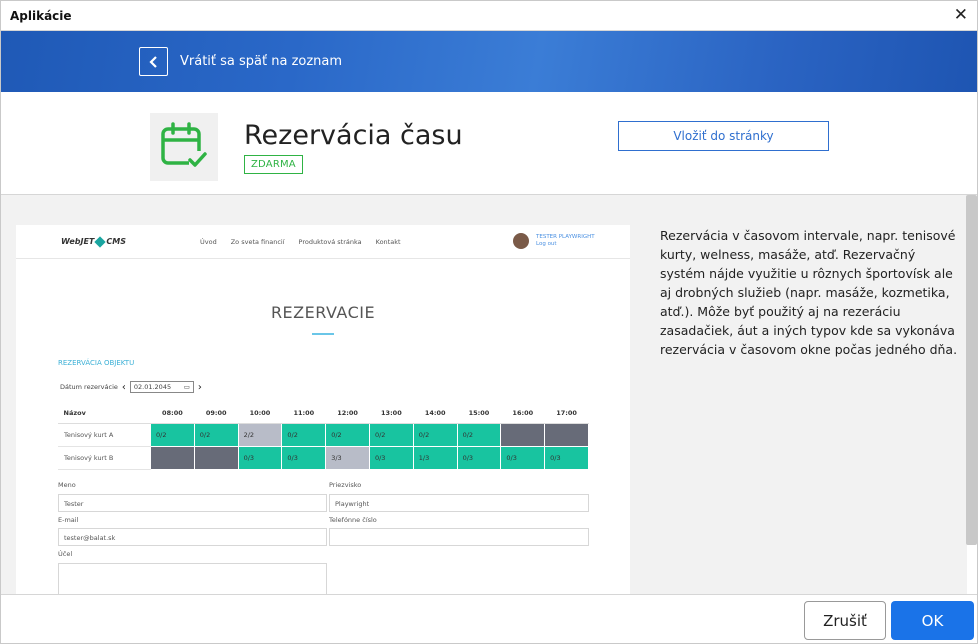  Describe the element at coordinates (459, 503) in the screenshot. I see `preview-surname-field: Playwright` at that location.